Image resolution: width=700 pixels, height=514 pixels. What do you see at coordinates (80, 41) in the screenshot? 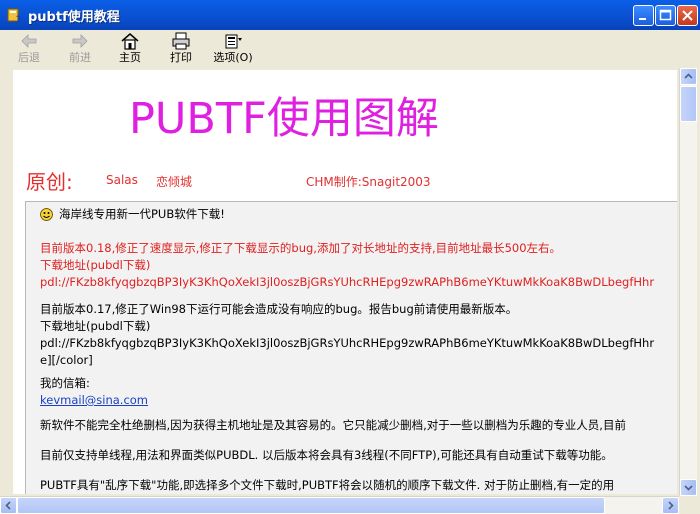
I see `forward-arrow-icon` at bounding box center [80, 41].